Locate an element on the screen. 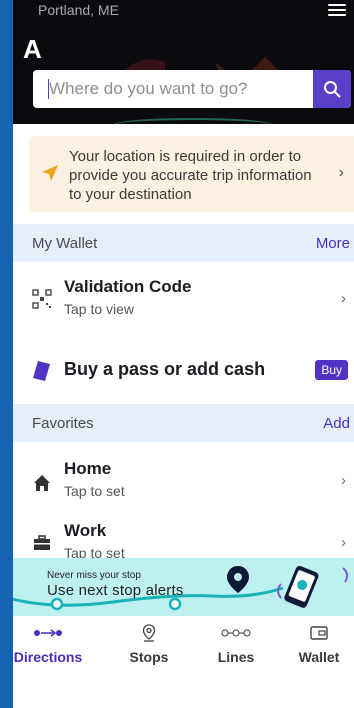  text-caret is located at coordinates (48, 89).